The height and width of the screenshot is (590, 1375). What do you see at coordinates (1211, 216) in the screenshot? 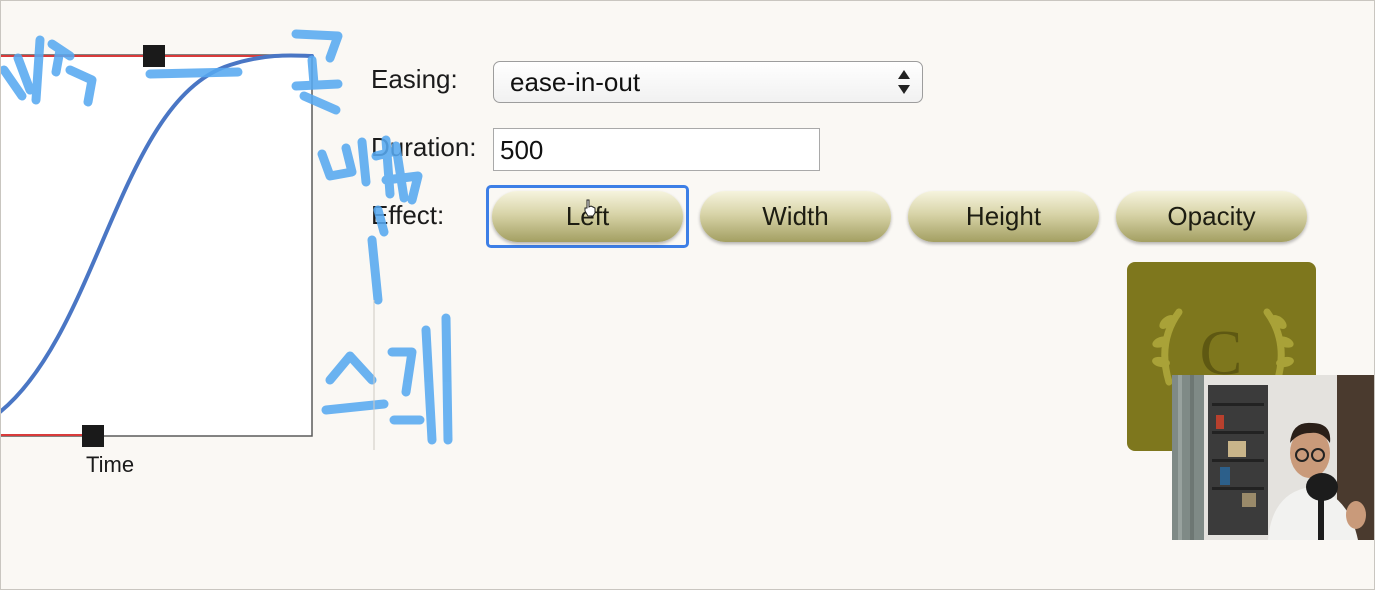
I see `effect-opacity-button: Opacity` at bounding box center [1211, 216].